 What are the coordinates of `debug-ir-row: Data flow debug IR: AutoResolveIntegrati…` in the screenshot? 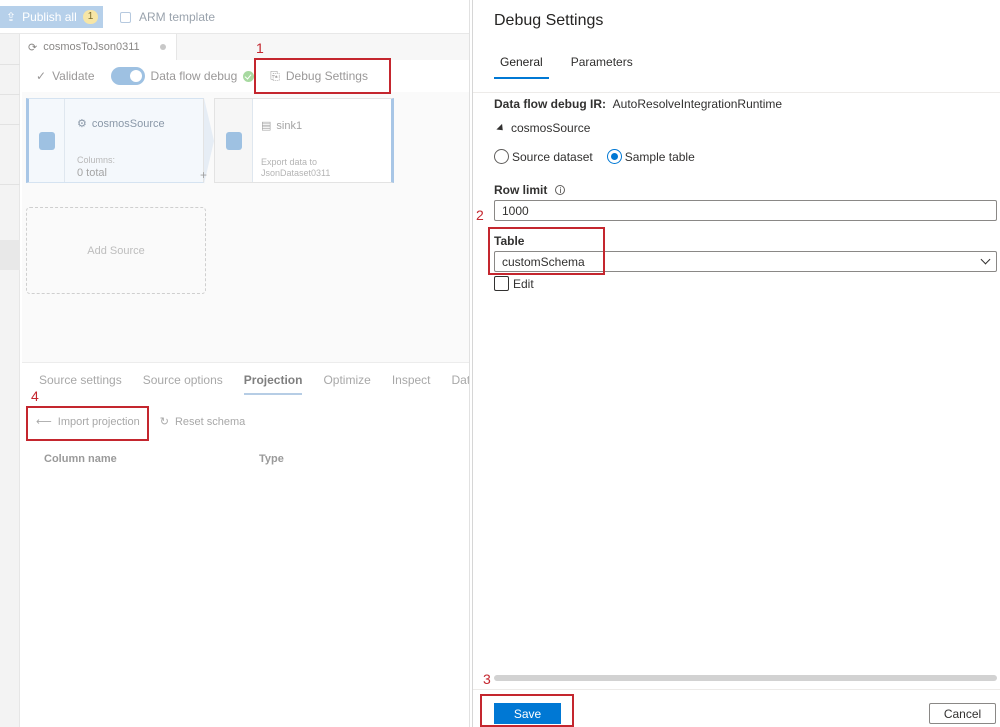 It's located at (638, 104).